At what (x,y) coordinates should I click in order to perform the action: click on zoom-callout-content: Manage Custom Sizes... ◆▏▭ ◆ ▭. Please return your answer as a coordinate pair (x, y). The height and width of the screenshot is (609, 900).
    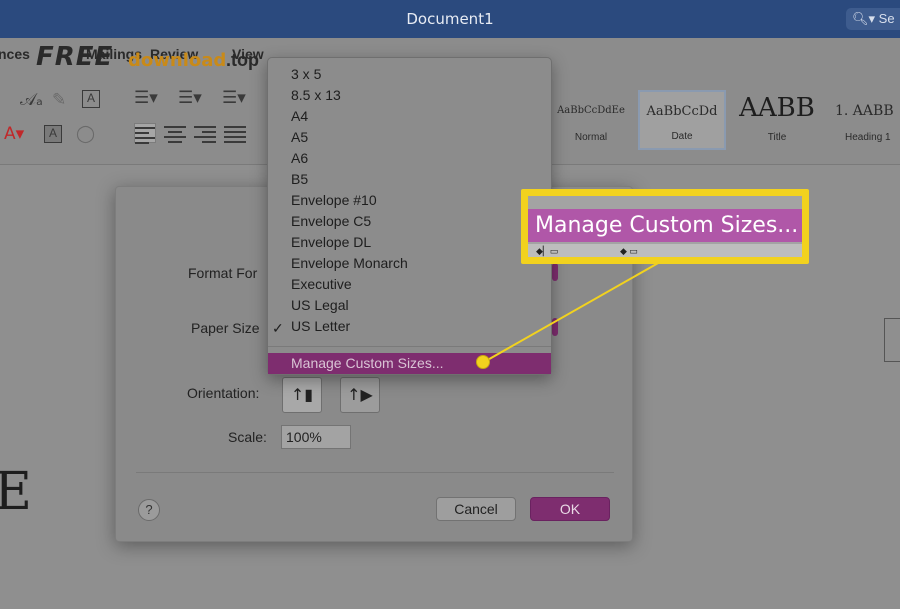
    Looking at the image, I should click on (665, 226).